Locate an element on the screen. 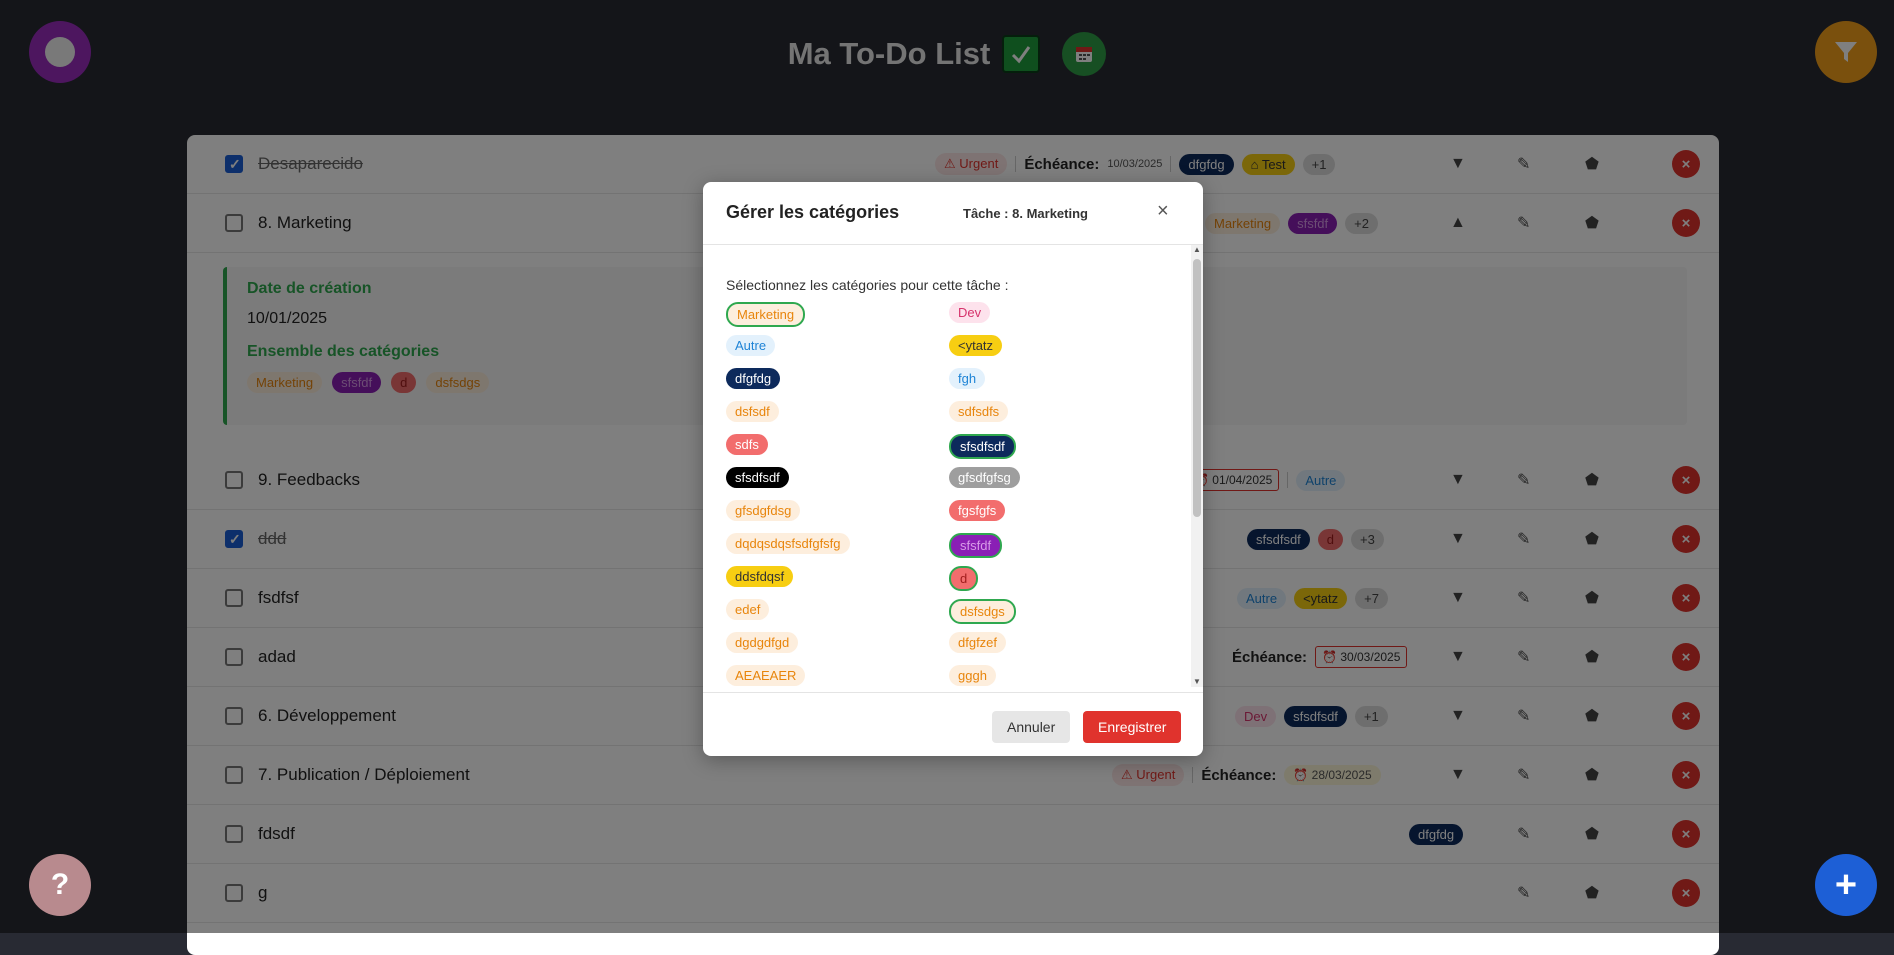 The image size is (1894, 955). category-option: ddsfdqsf is located at coordinates (760, 576).